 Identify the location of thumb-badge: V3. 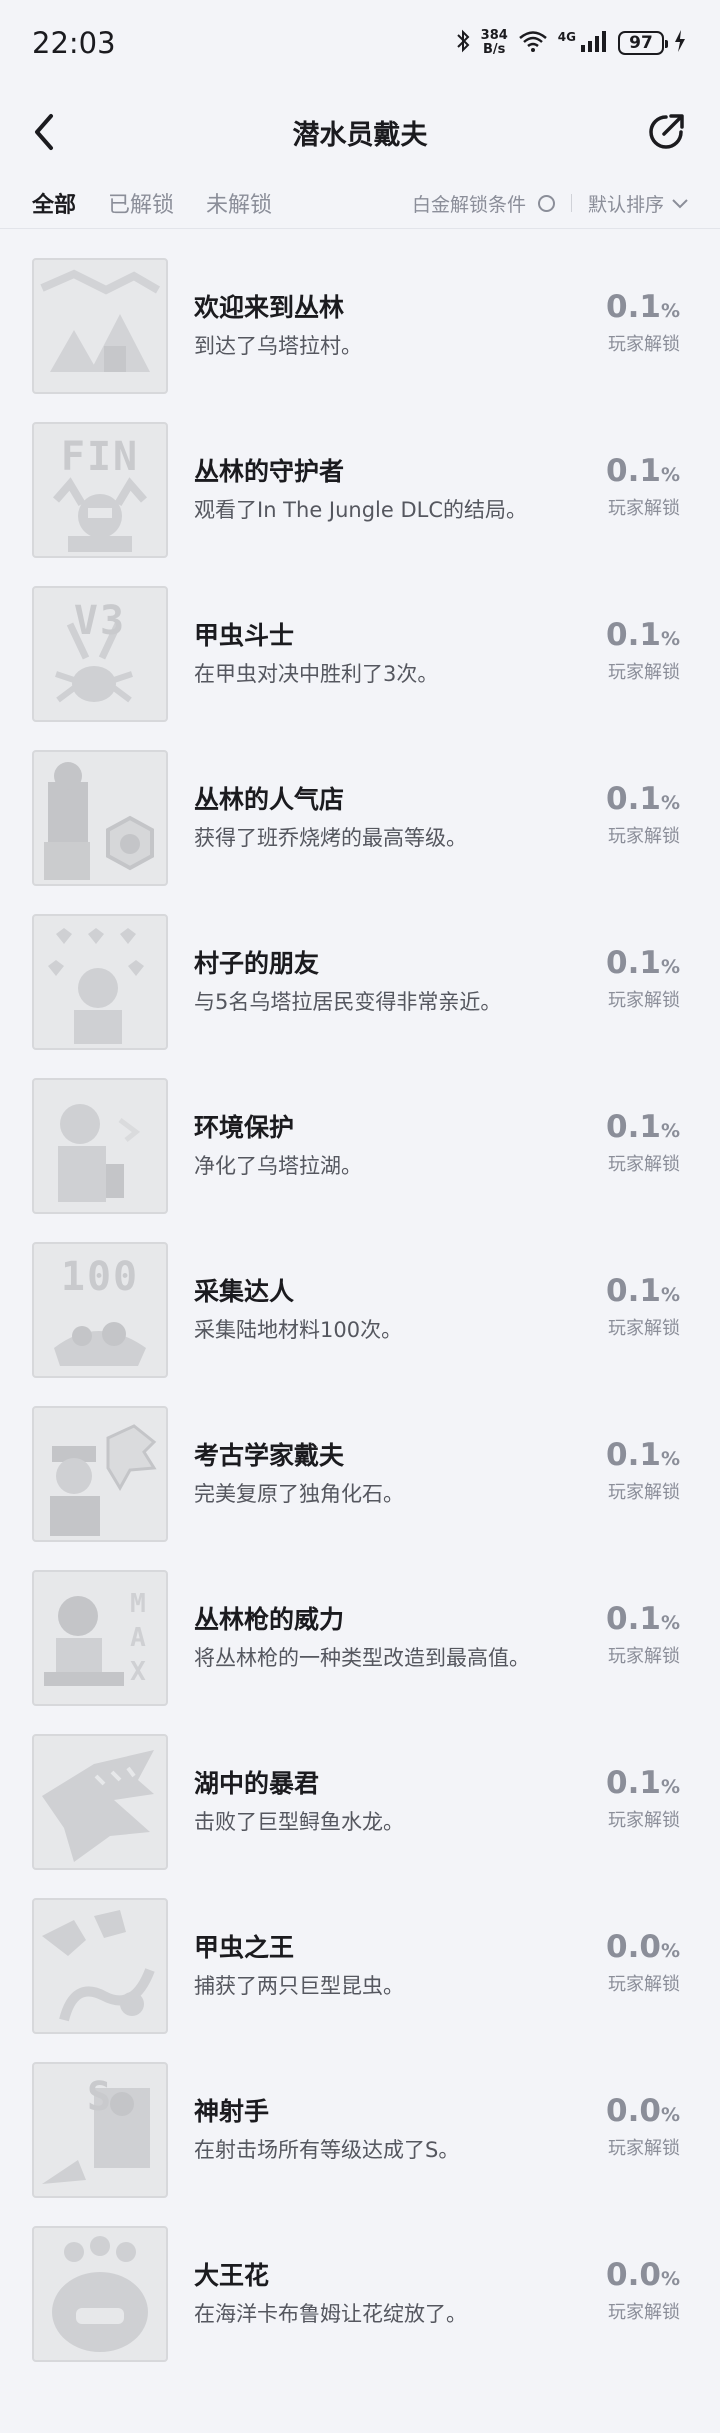
(100, 621).